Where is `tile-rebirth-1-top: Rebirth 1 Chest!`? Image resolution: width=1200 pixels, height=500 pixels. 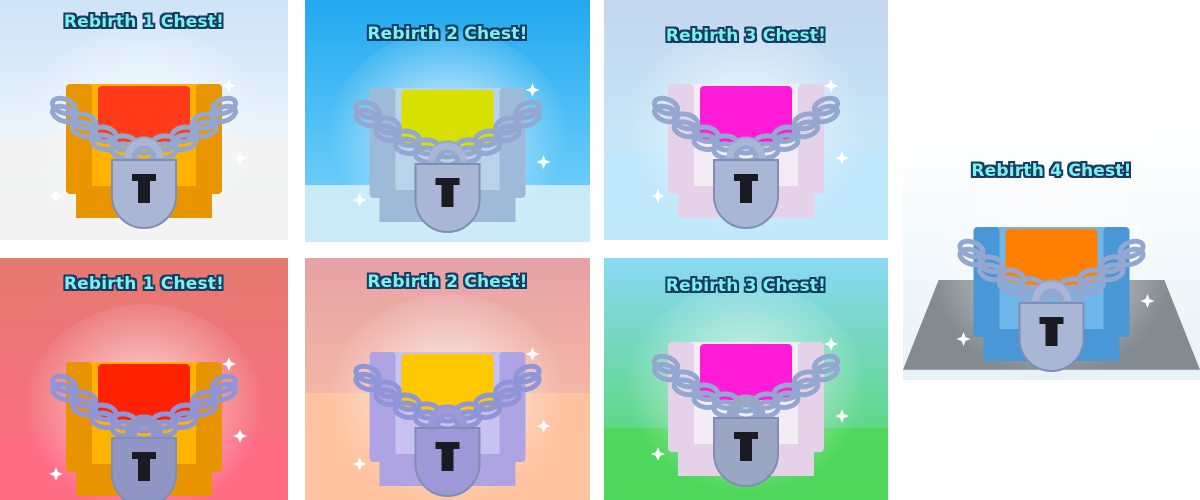 tile-rebirth-1-top: Rebirth 1 Chest! is located at coordinates (144, 120).